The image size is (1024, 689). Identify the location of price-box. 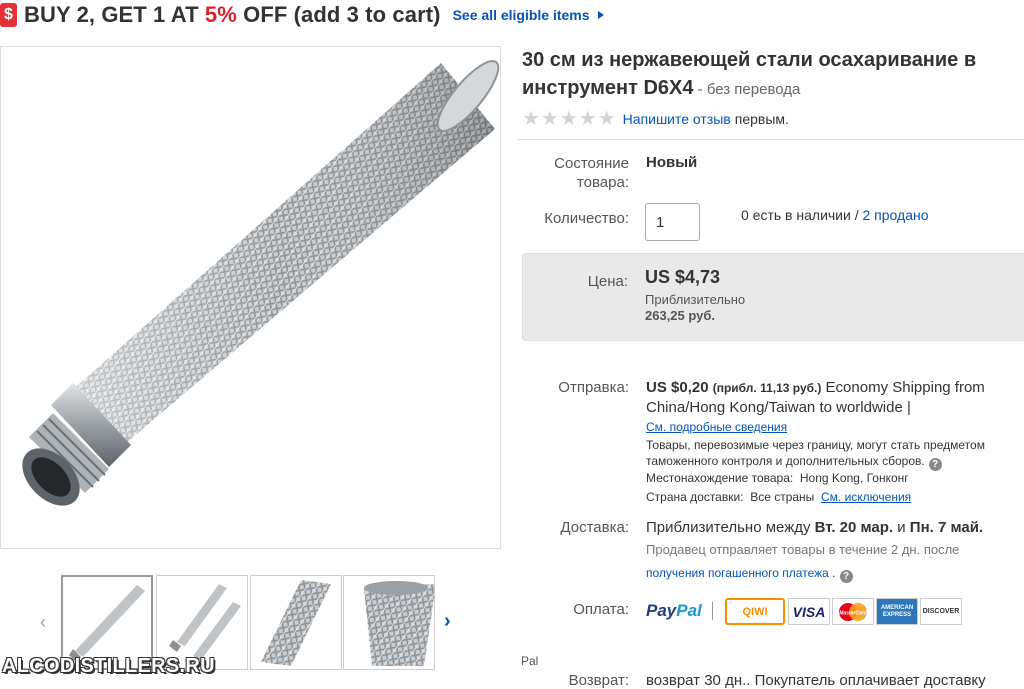
(773, 297).